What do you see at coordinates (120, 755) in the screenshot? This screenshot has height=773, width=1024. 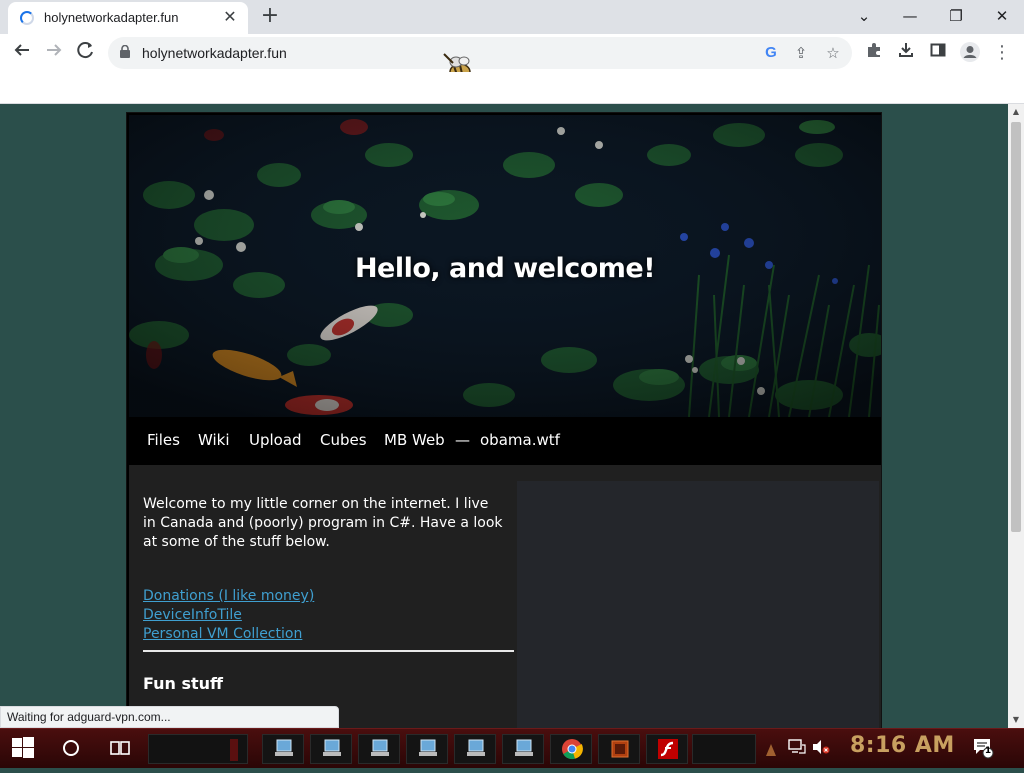 I see `task-view-icon` at bounding box center [120, 755].